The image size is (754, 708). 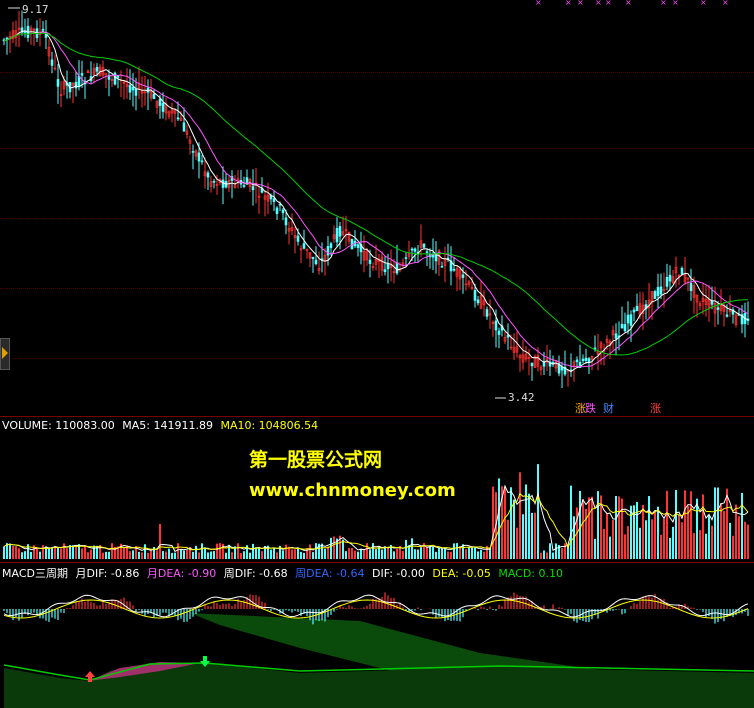 I want to click on arrow-right-icon, so click(x=5, y=353).